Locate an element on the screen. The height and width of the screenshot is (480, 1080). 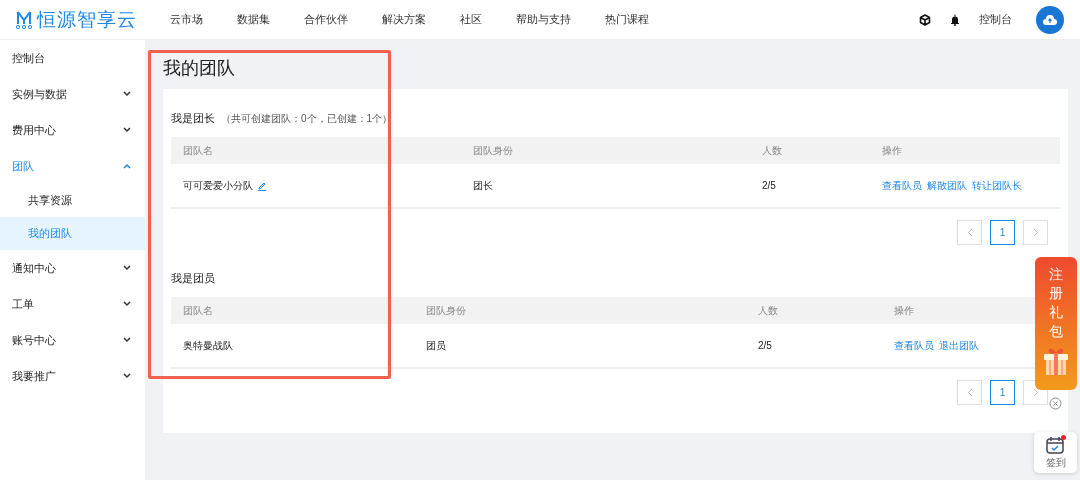
console-link: 控制台 is located at coordinates (995, 19).